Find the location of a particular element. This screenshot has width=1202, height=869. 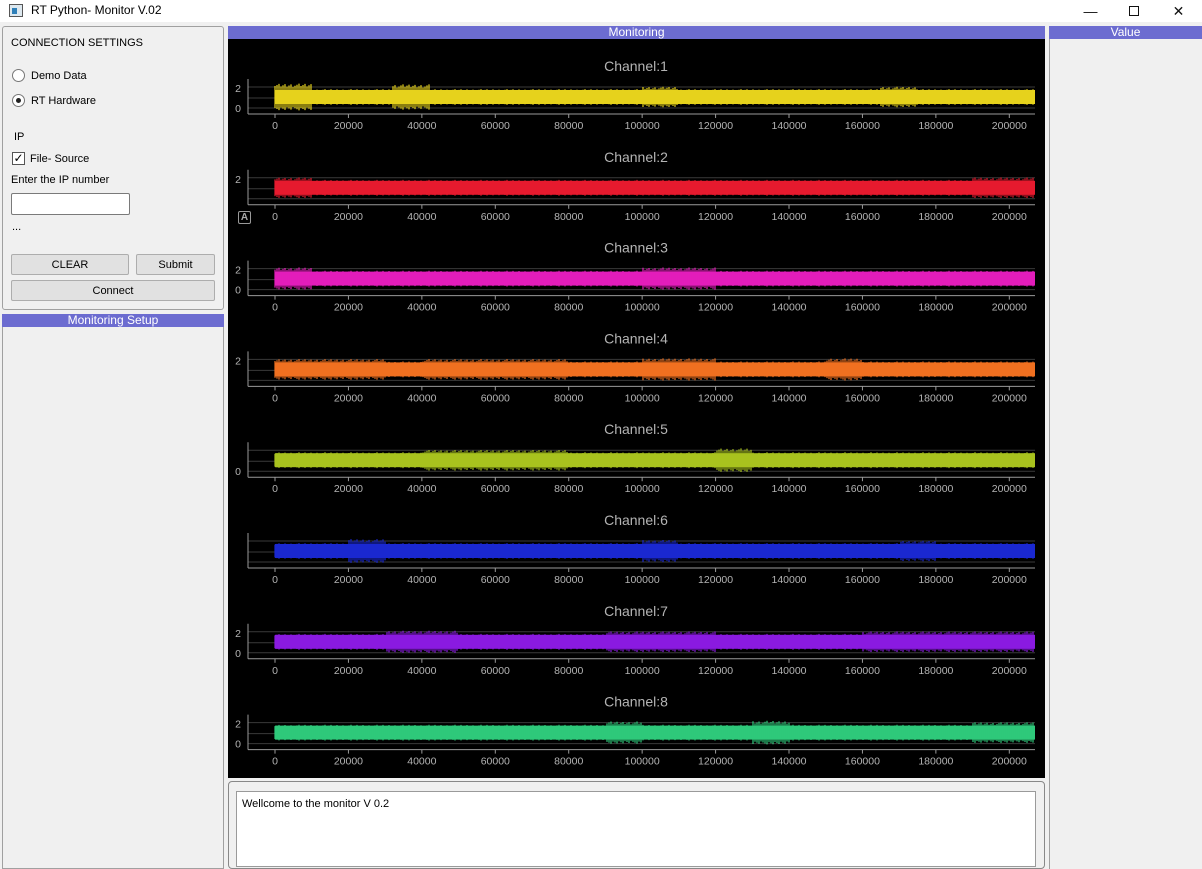

channel-title: Channel:1 is located at coordinates (636, 66).